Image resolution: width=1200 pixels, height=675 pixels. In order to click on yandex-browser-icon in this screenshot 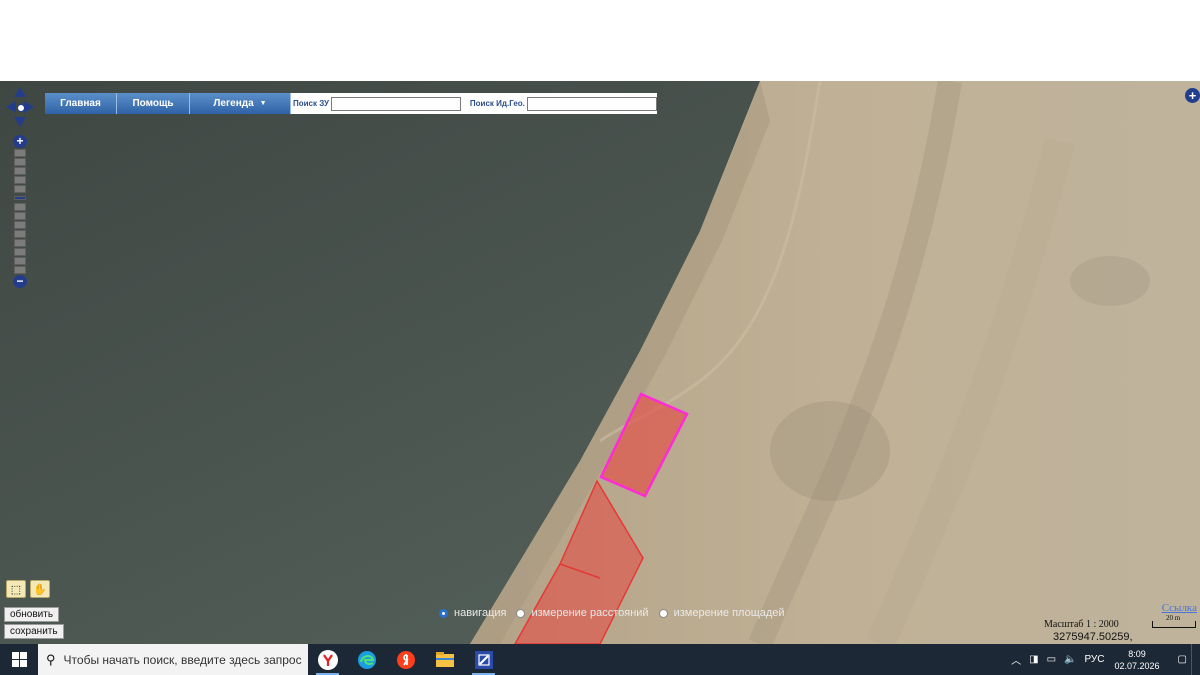, I will do `click(327, 659)`.